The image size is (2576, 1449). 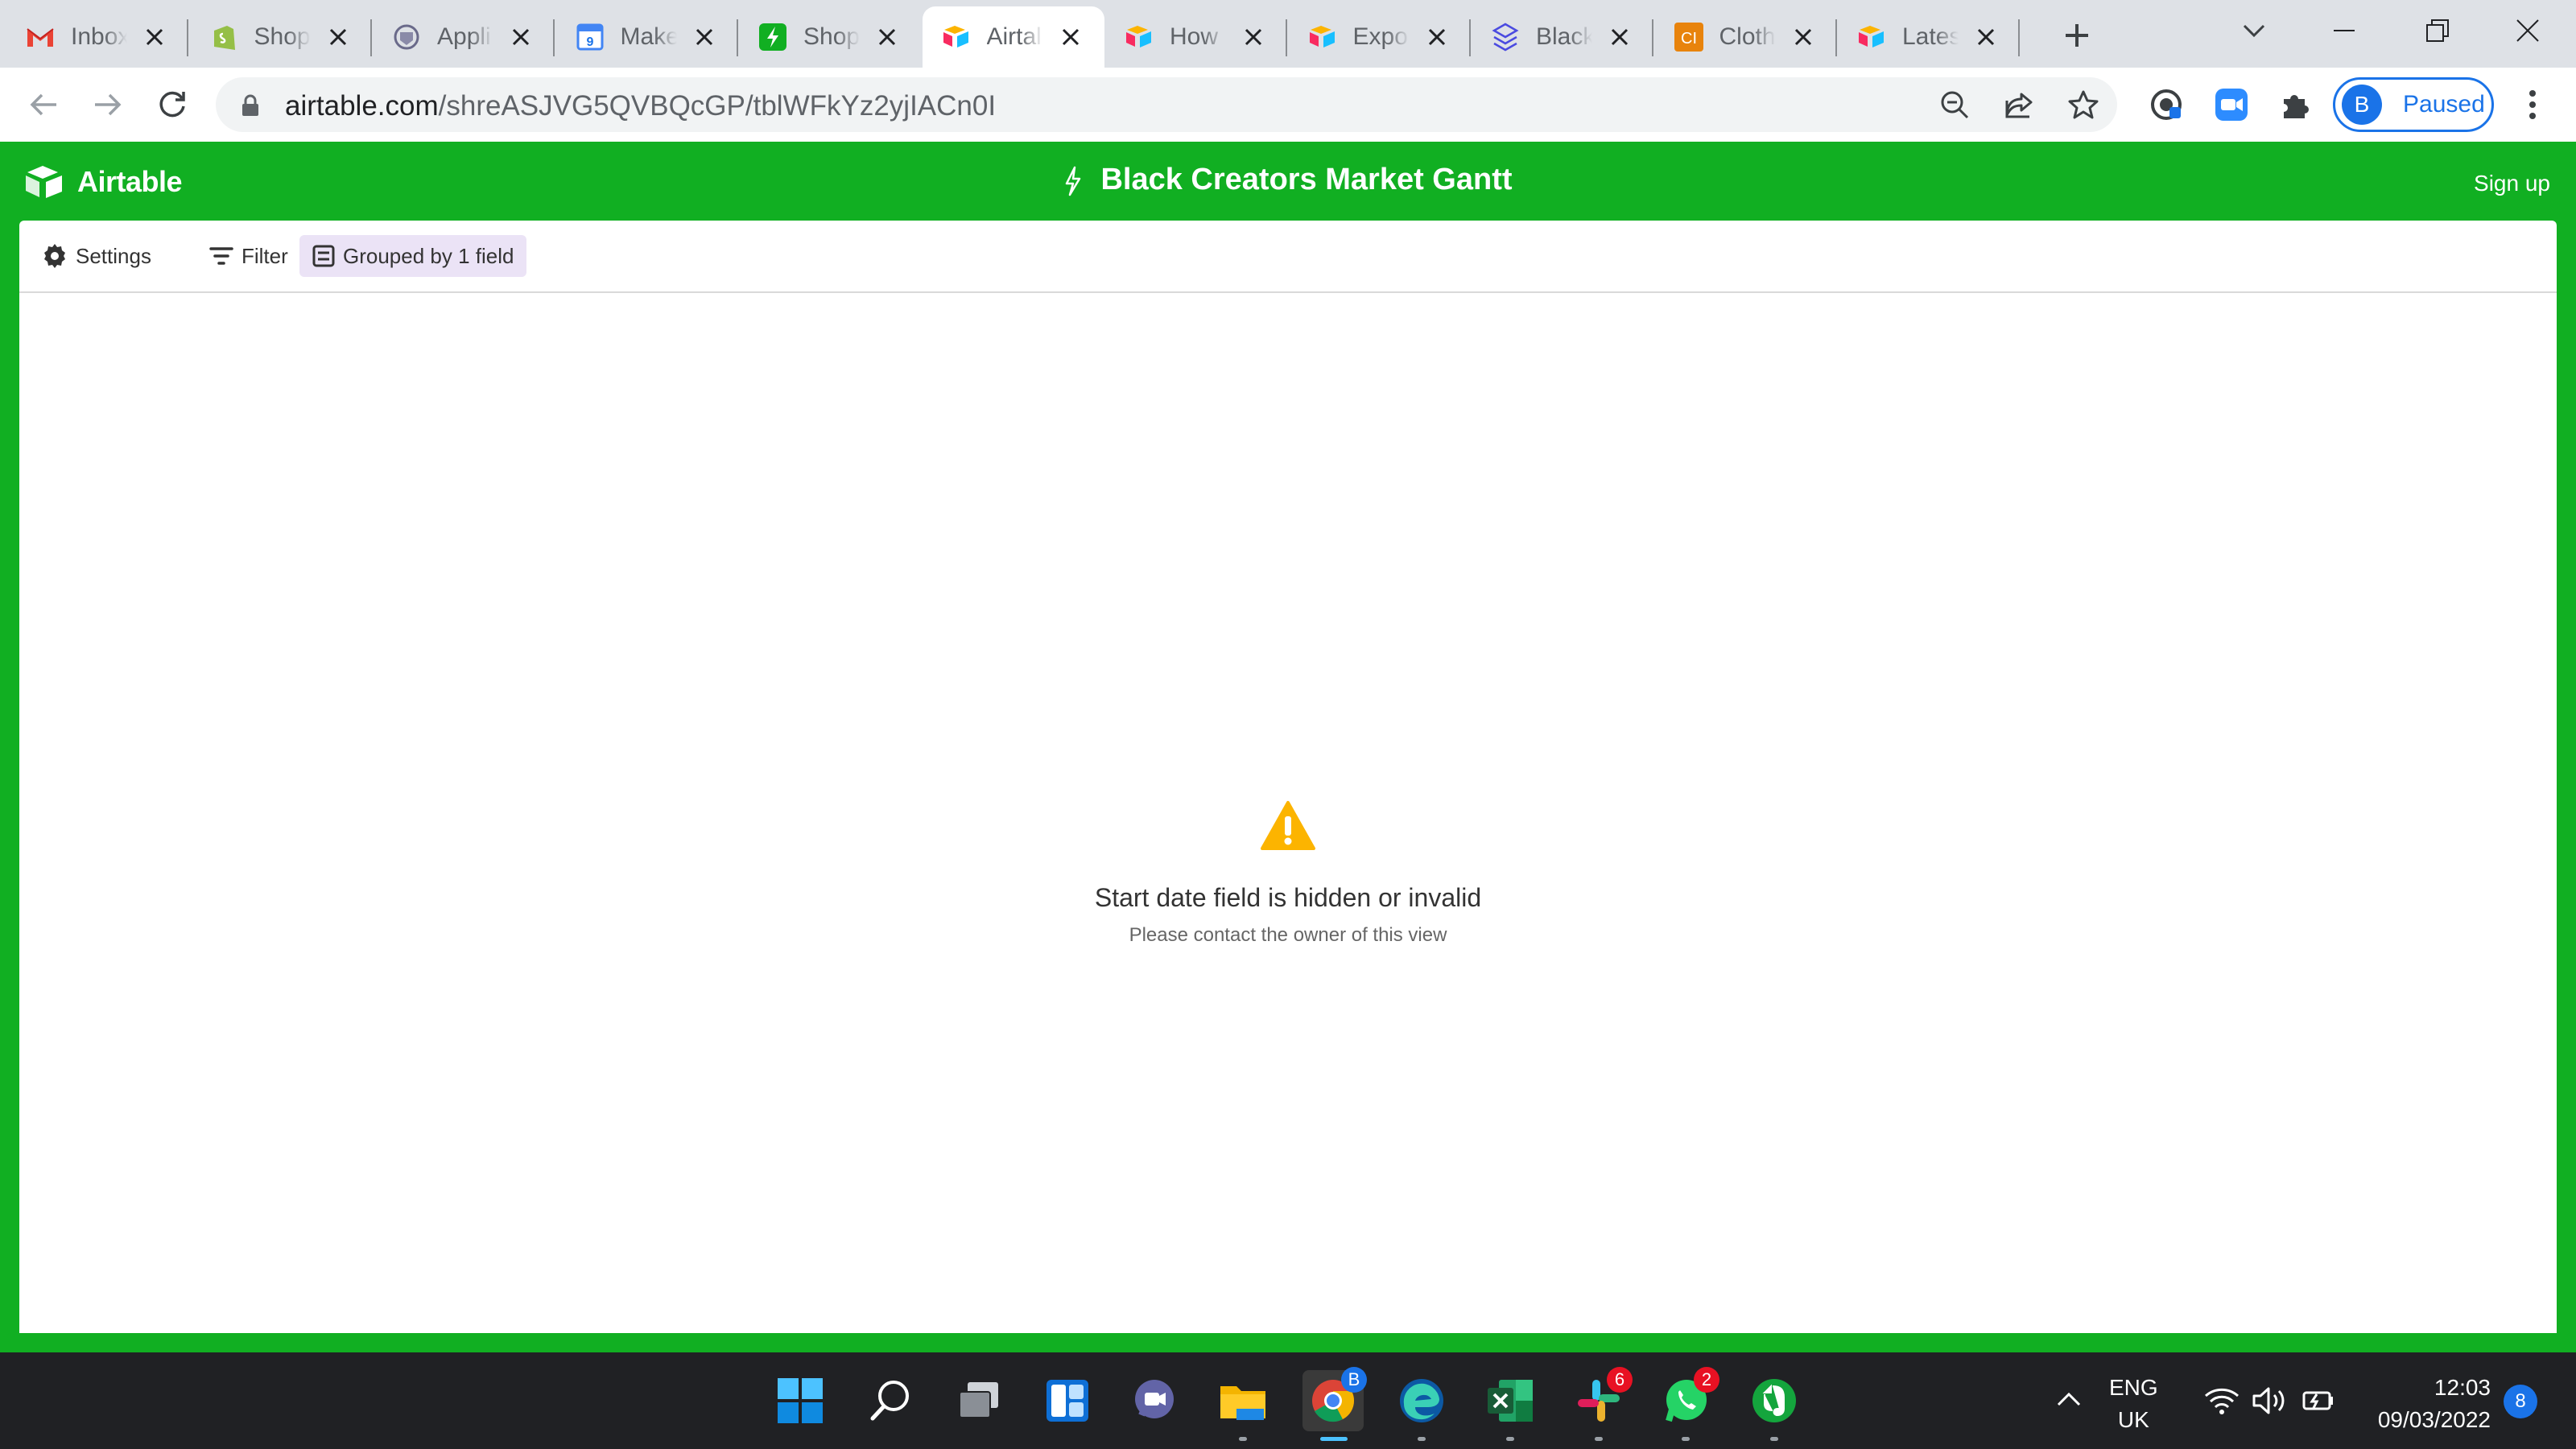 I want to click on battery-button, so click(x=2318, y=1400).